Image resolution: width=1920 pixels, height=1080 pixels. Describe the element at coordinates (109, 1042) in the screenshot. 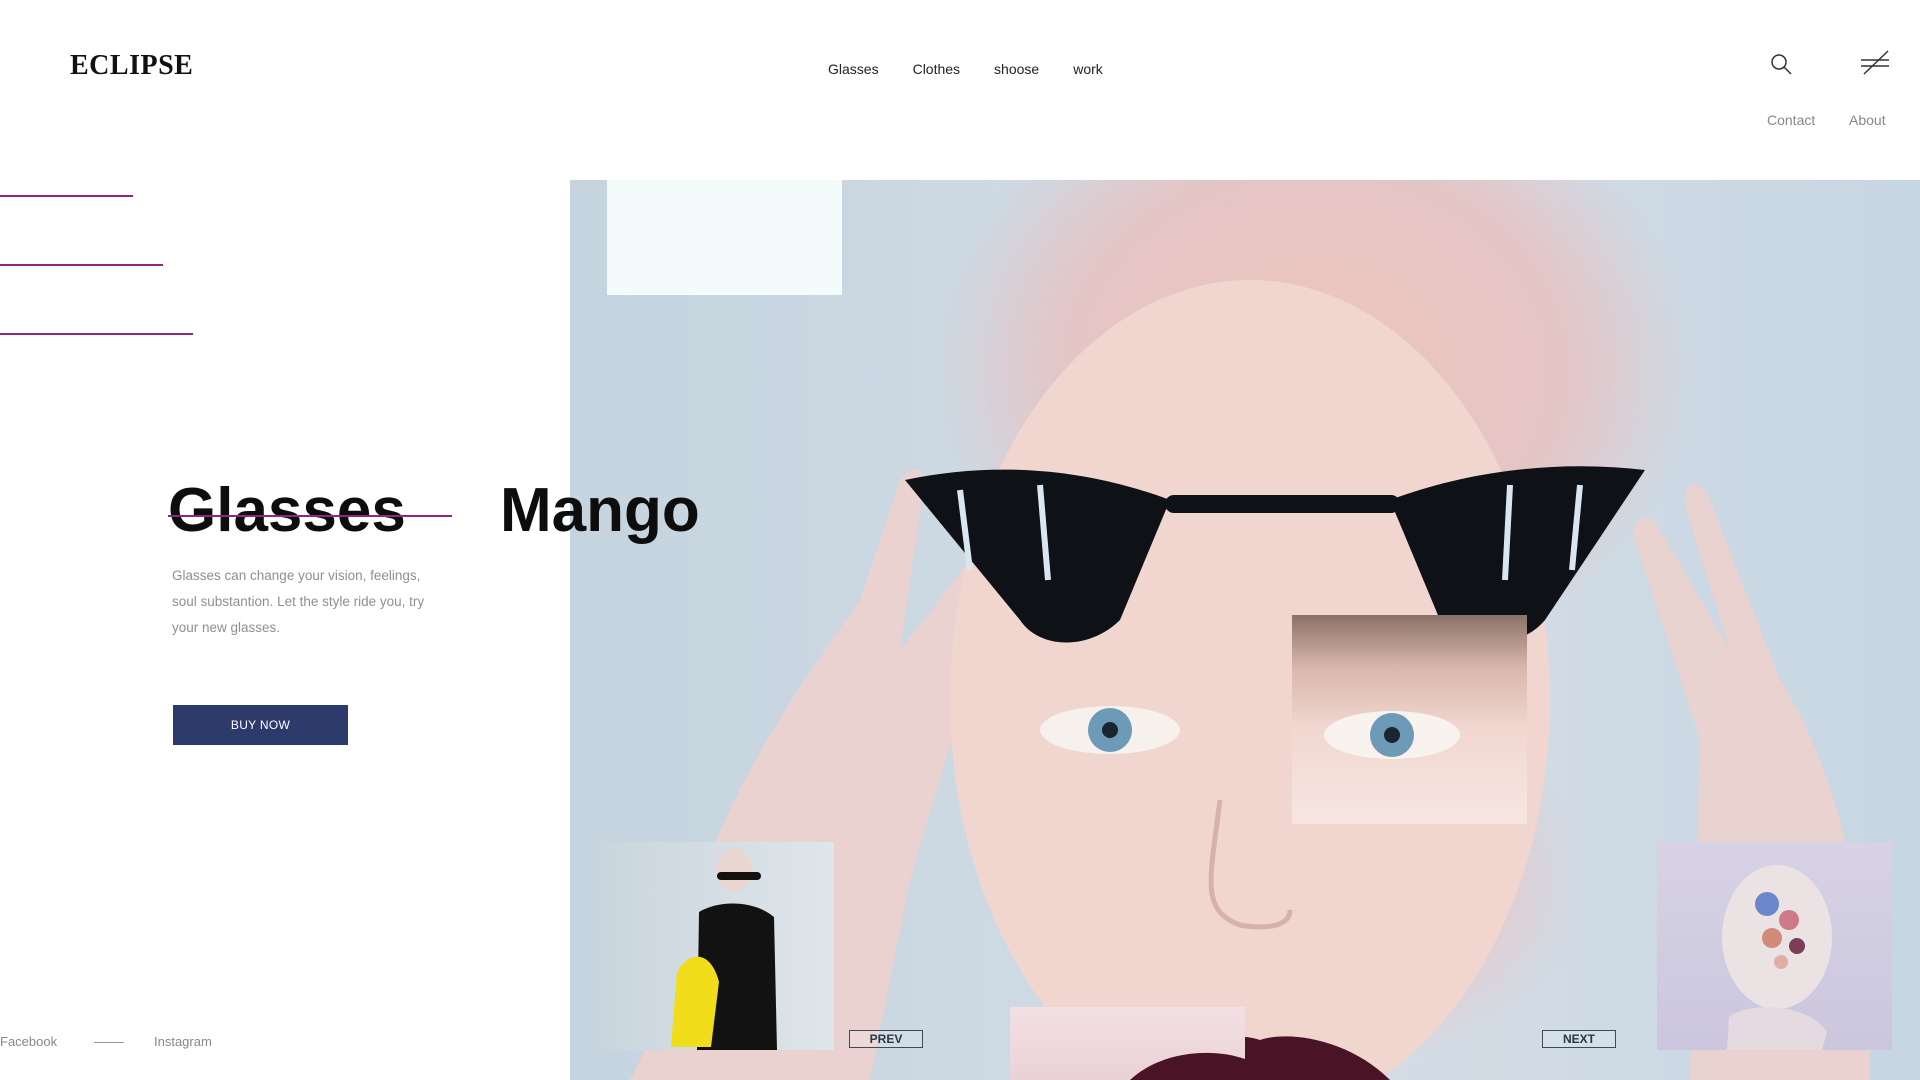

I see `social-divider` at that location.